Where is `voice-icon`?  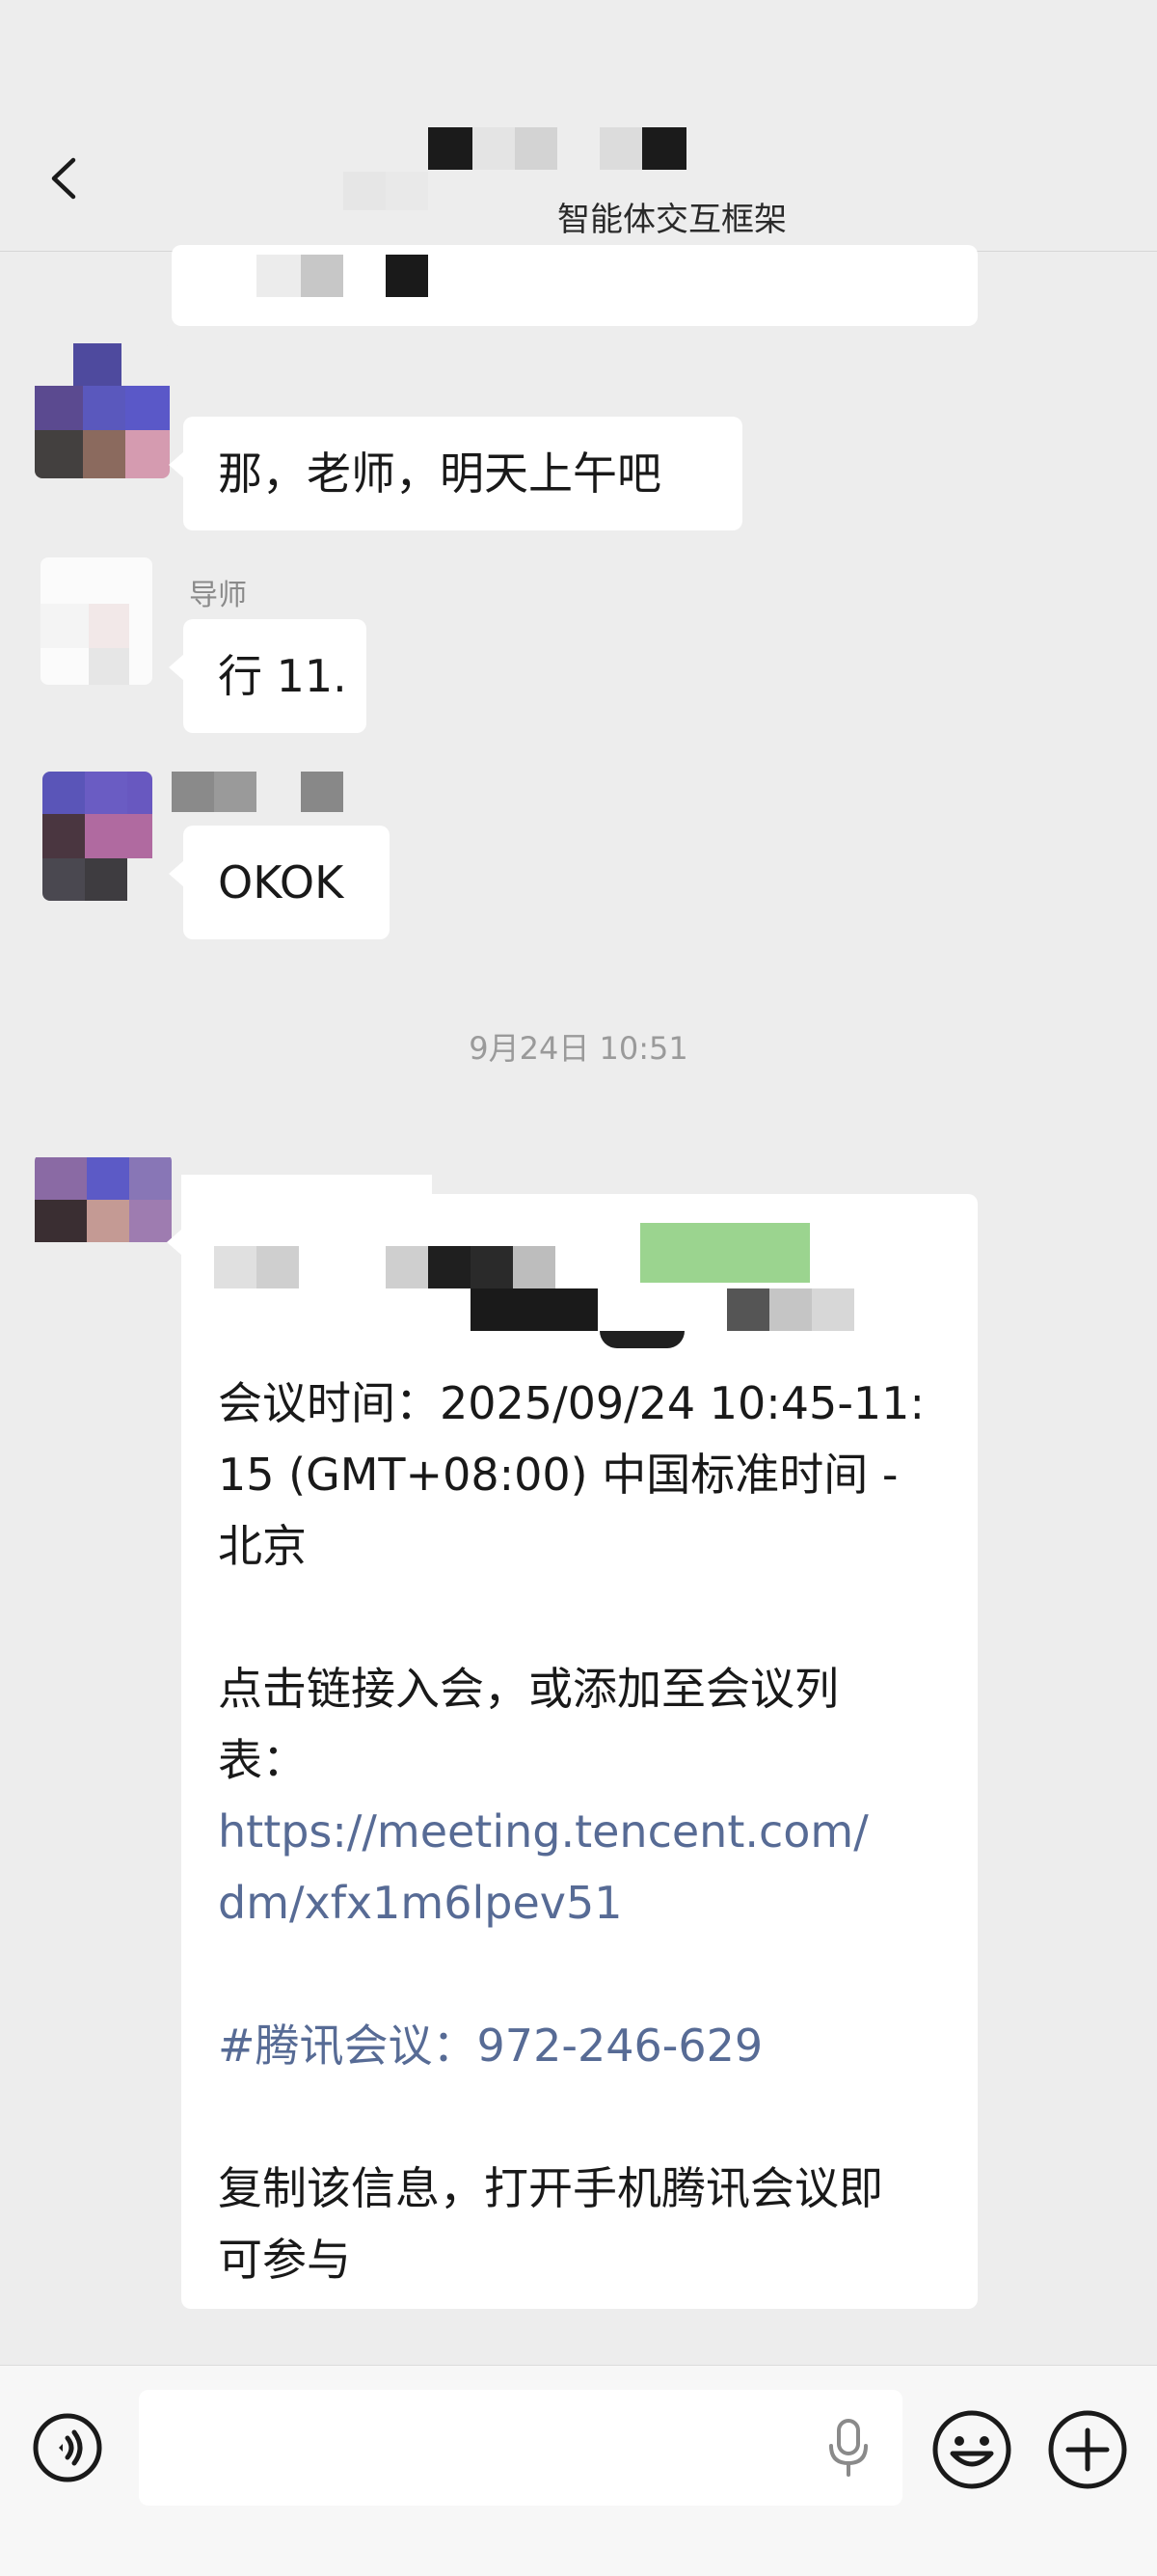 voice-icon is located at coordinates (67, 2447).